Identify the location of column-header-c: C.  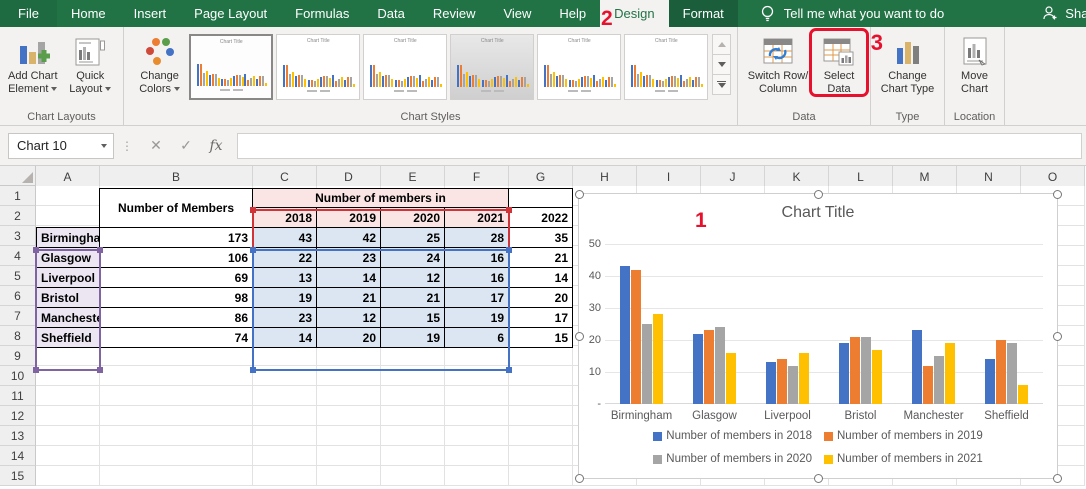
(285, 177).